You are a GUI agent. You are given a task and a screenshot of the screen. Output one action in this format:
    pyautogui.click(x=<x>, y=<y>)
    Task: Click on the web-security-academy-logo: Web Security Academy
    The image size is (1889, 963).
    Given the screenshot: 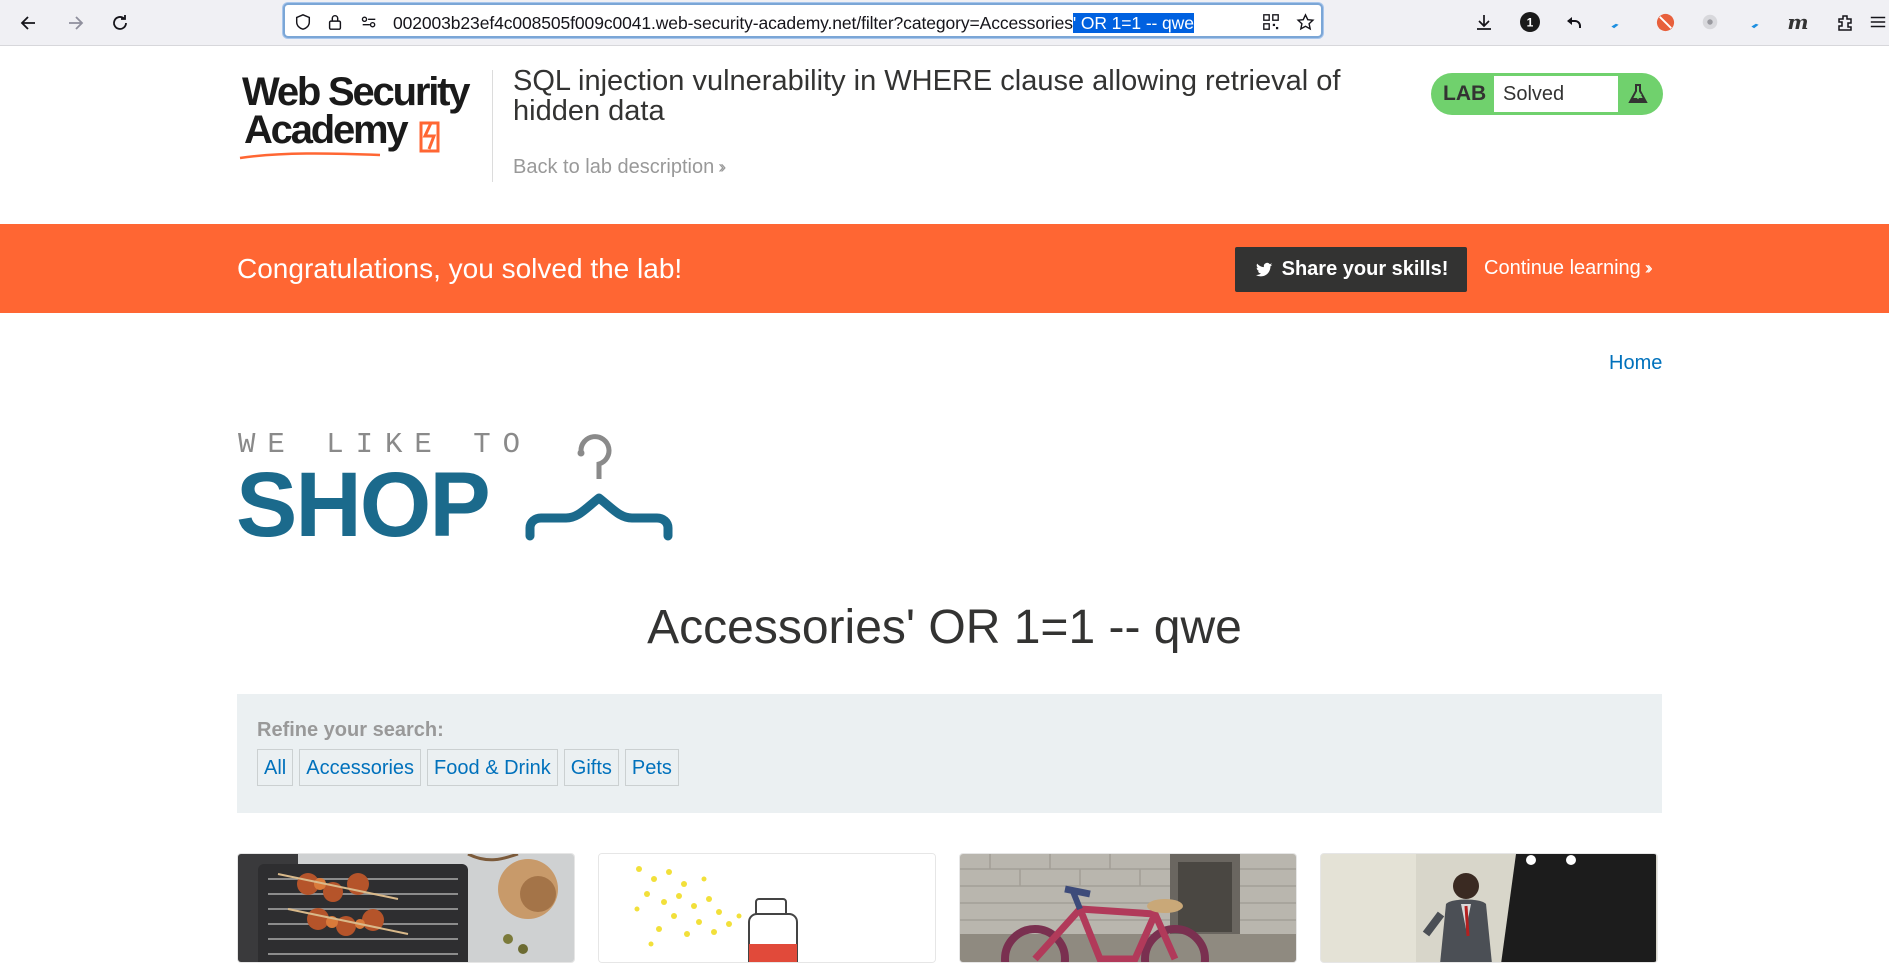 What is the action you would take?
    pyautogui.click(x=363, y=116)
    